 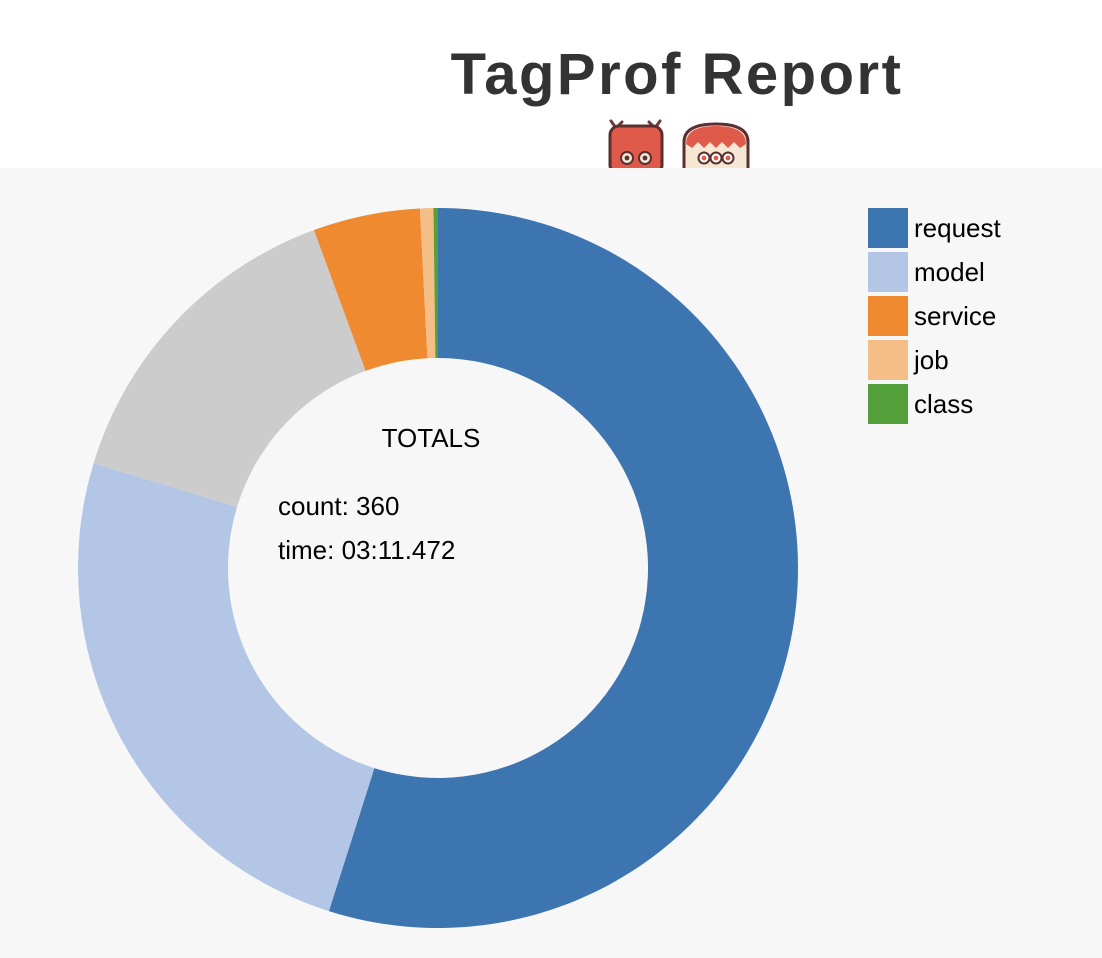 What do you see at coordinates (229, 368) in the screenshot?
I see `slice-other` at bounding box center [229, 368].